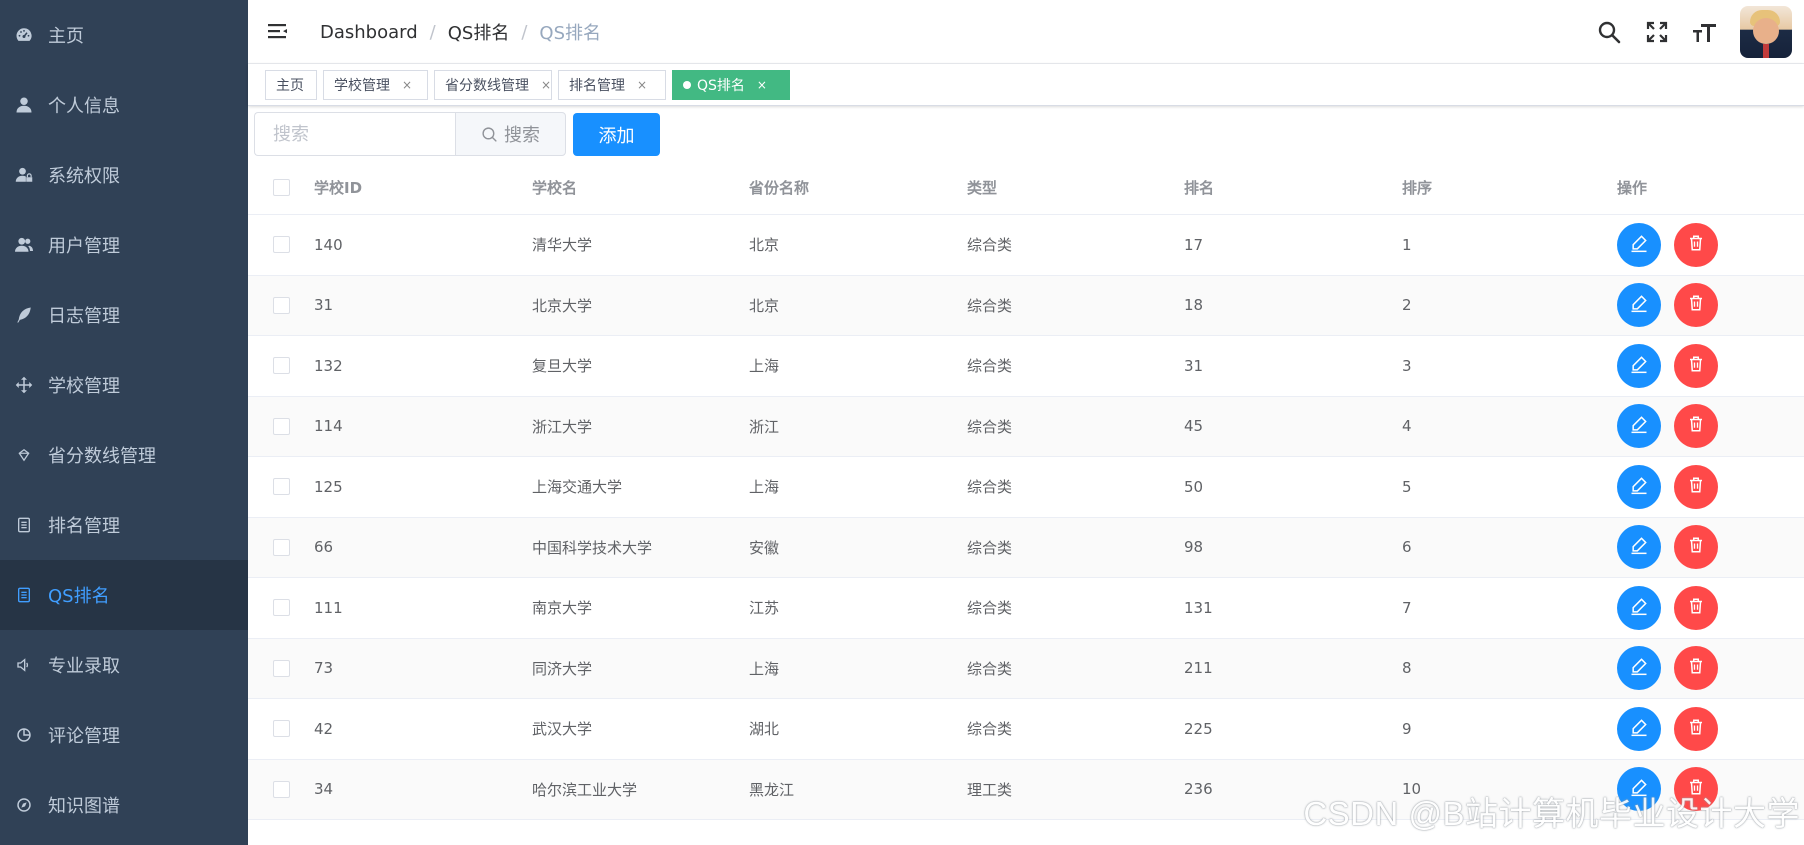  Describe the element at coordinates (124, 385) in the screenshot. I see `sidebar-item-5: 学校管理` at that location.